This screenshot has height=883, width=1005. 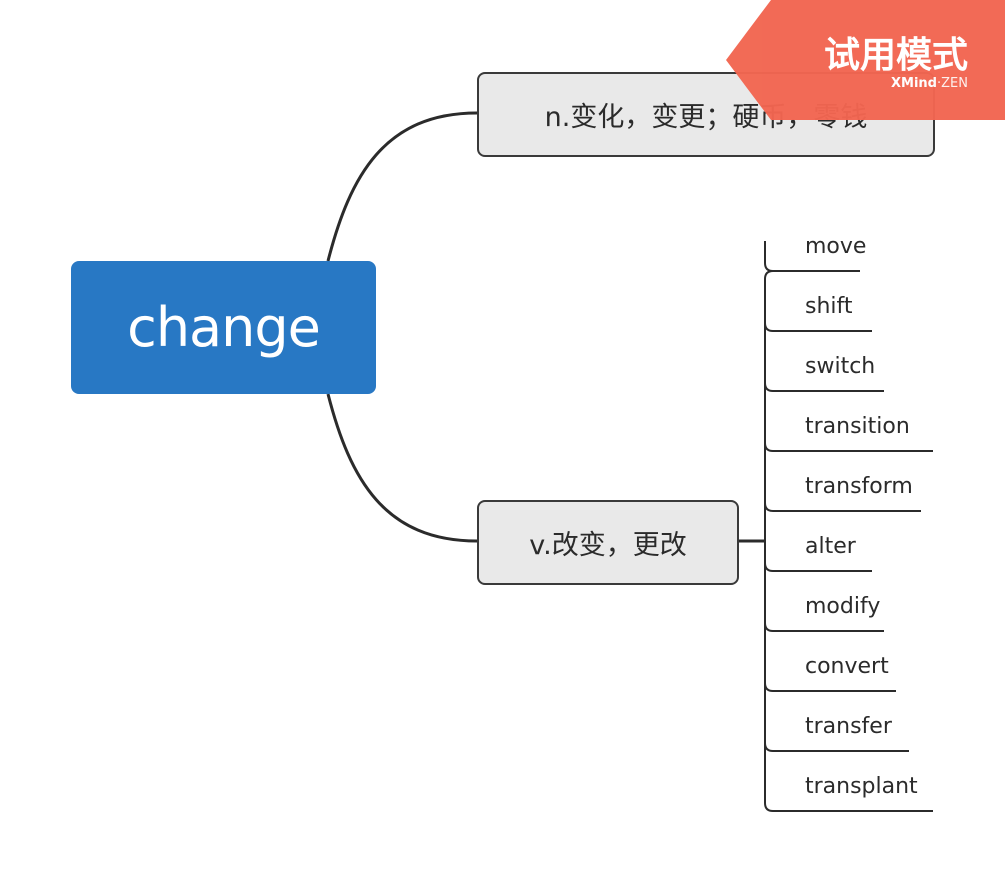 I want to click on synonym-leaf-shift: shift, so click(x=829, y=307).